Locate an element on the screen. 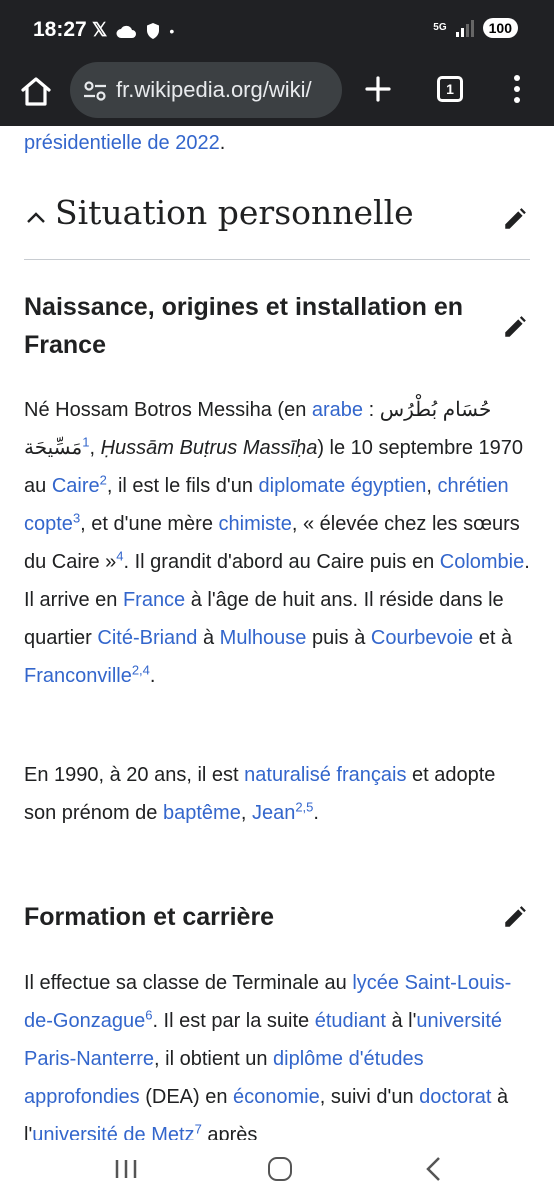 The image size is (554, 1200). signal-icon is located at coordinates (464, 28).